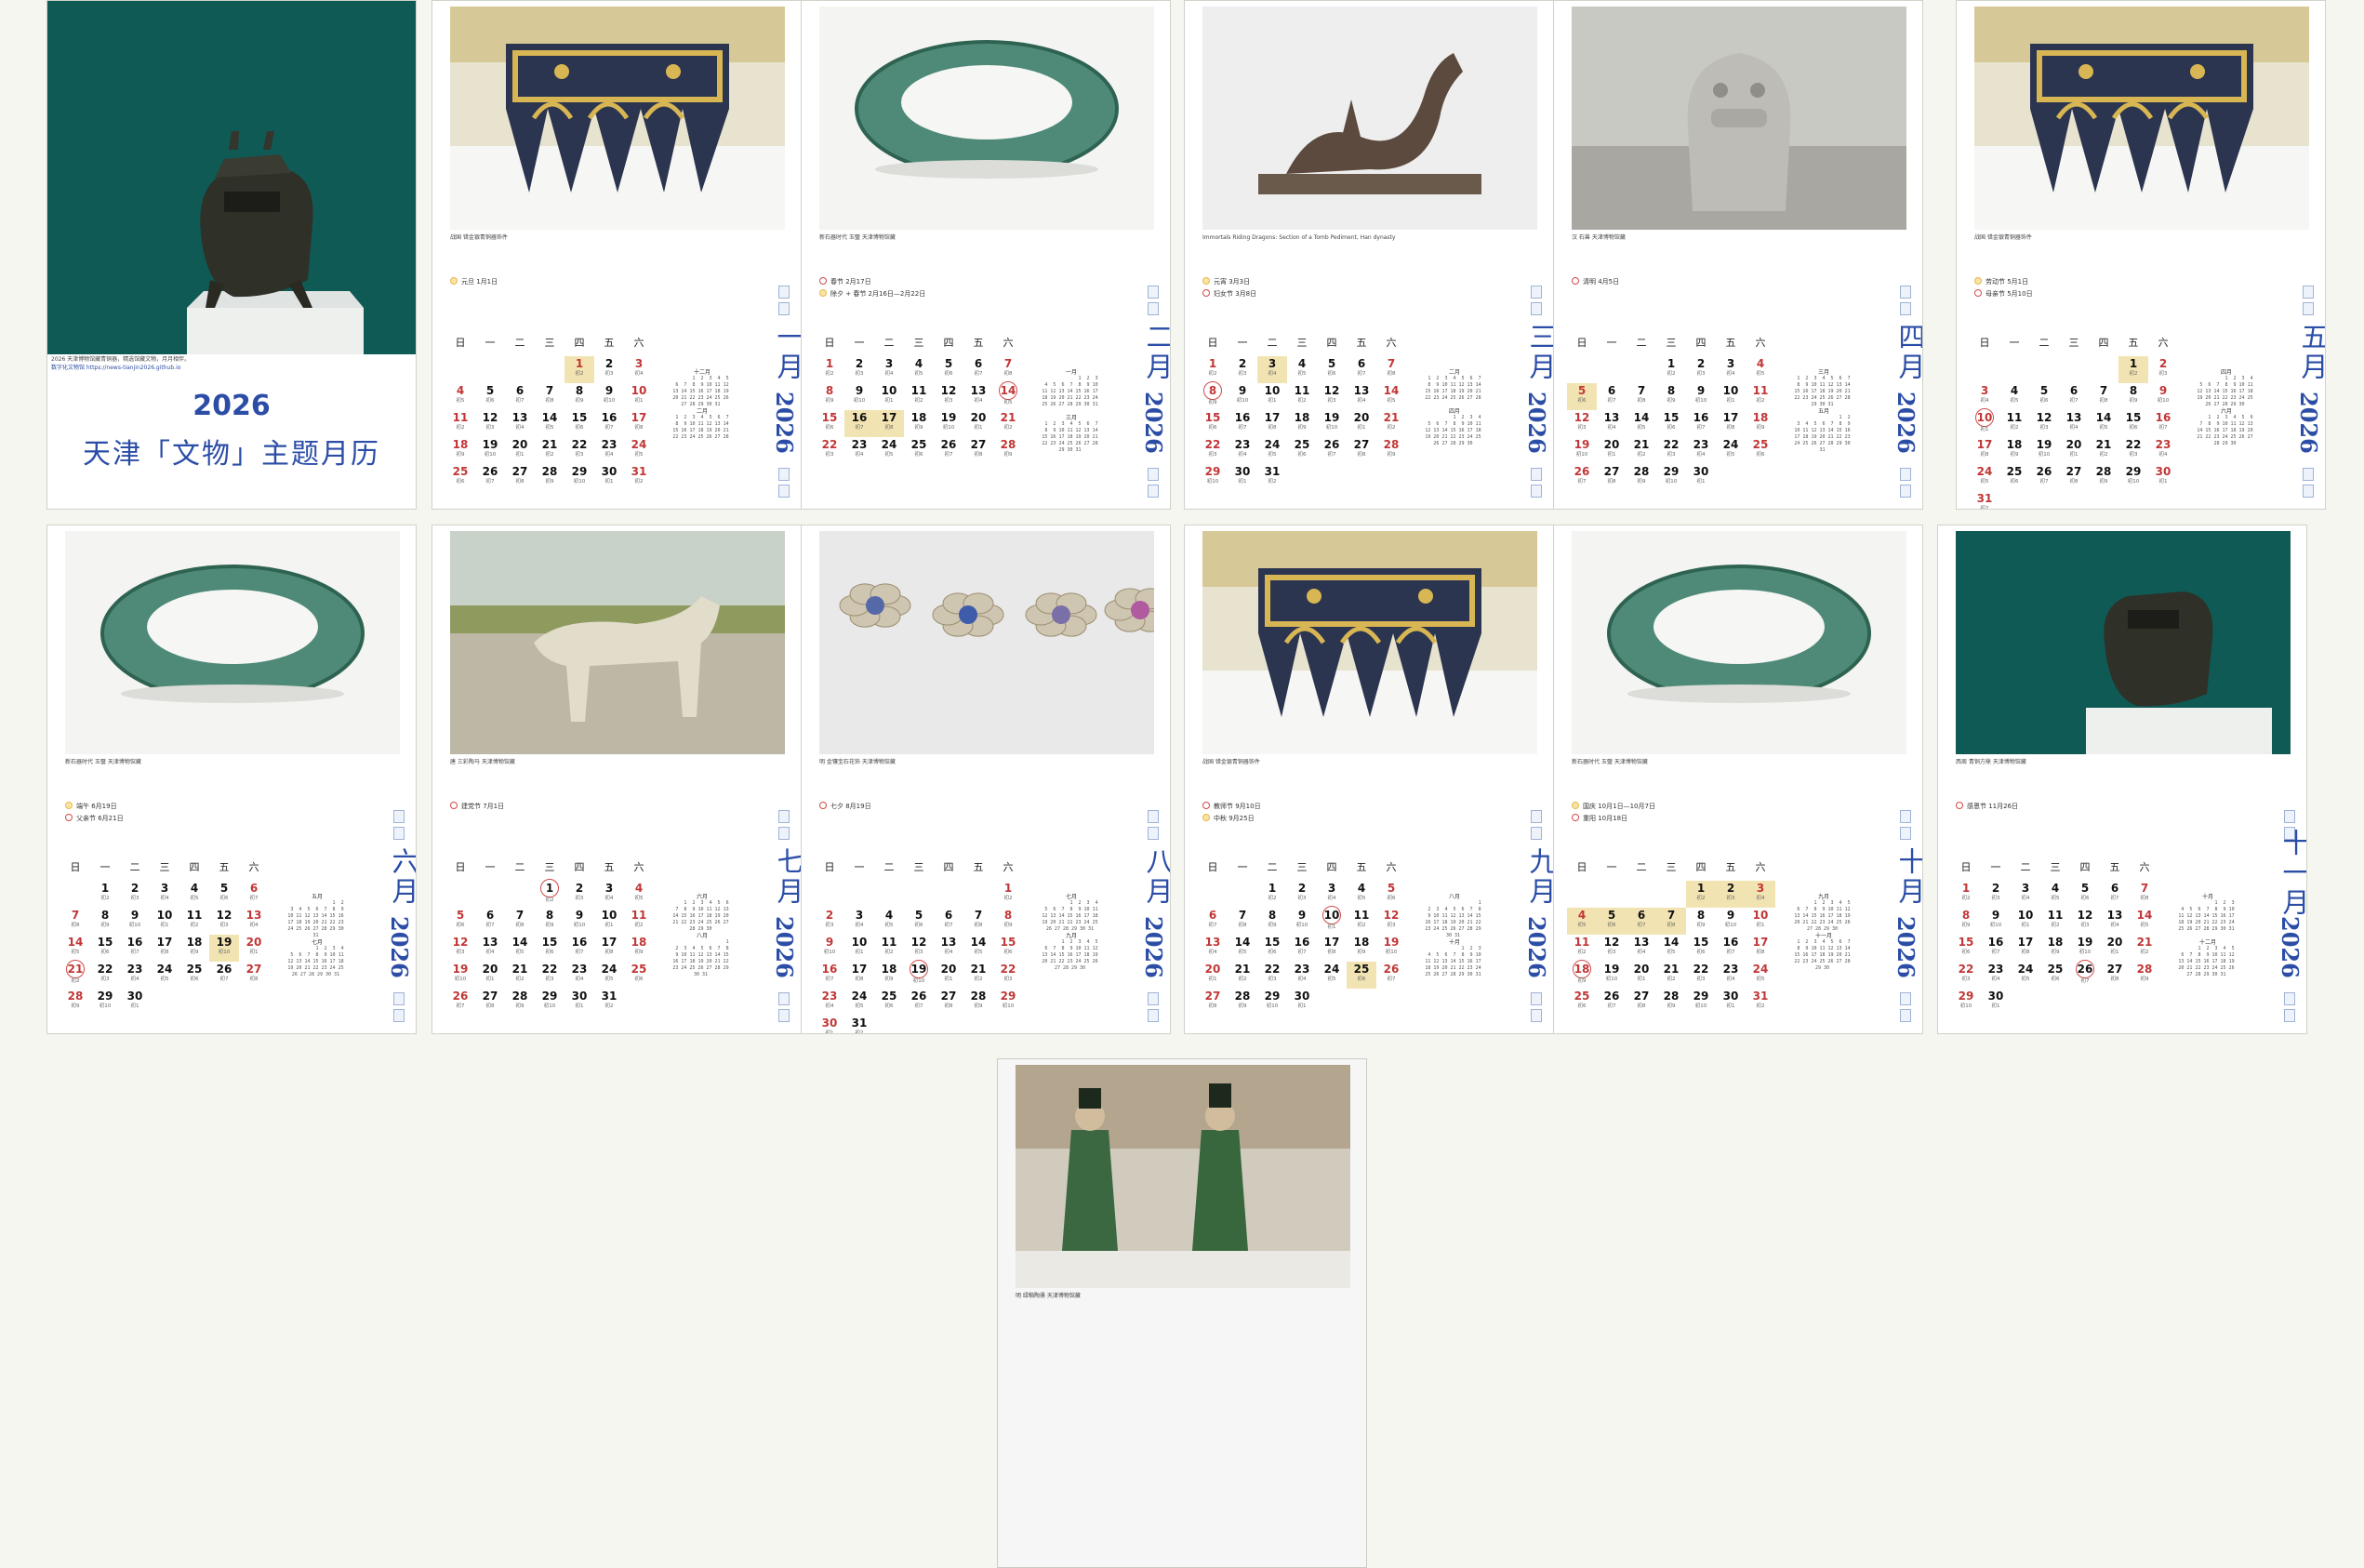  Describe the element at coordinates (919, 1002) in the screenshot. I see `day-cell: 26 初7` at that location.